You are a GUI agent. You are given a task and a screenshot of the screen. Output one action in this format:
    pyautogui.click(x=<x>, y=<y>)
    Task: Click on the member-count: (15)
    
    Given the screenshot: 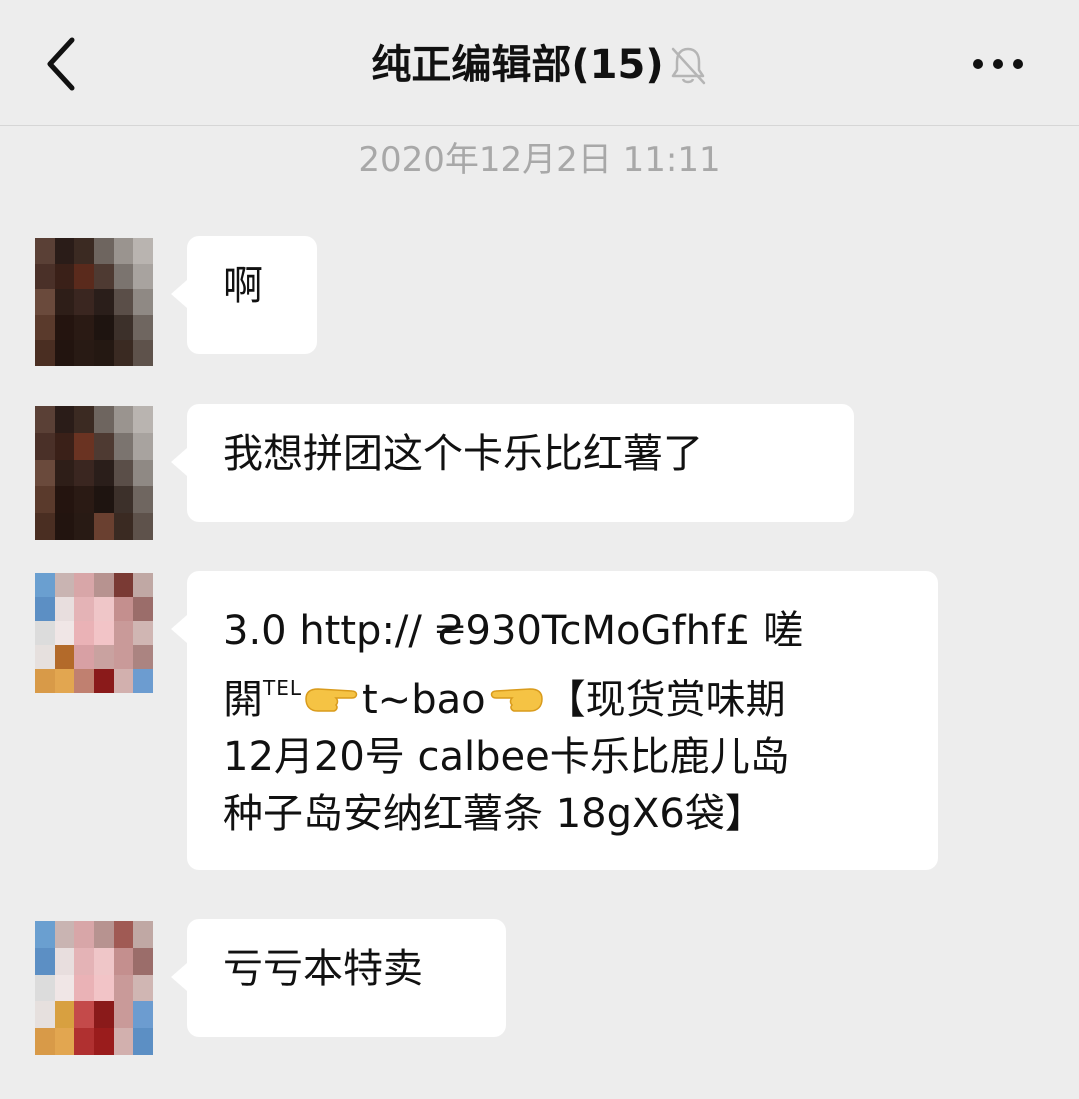 What is the action you would take?
    pyautogui.click(x=617, y=65)
    